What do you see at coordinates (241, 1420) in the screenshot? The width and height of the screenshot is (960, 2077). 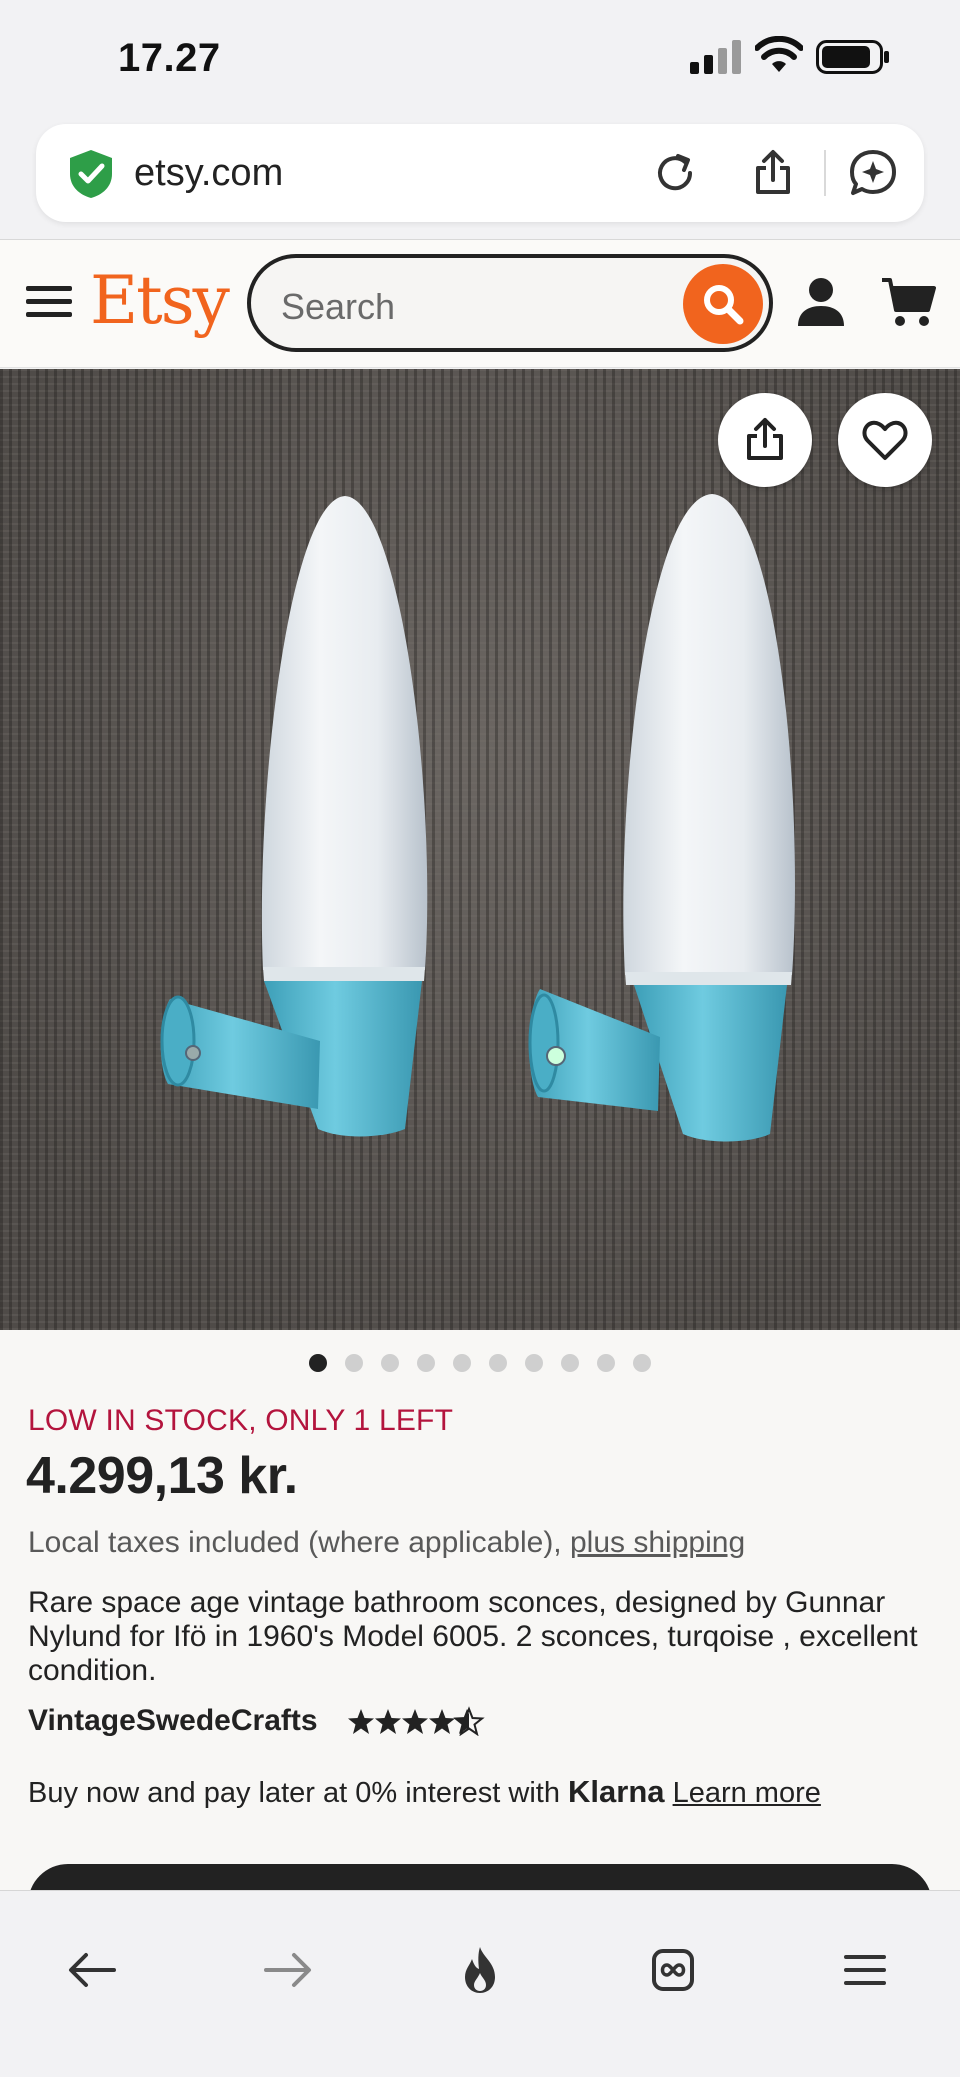 I see `stock-notice: LOW IN STOCK, ONLY 1 LEFT` at bounding box center [241, 1420].